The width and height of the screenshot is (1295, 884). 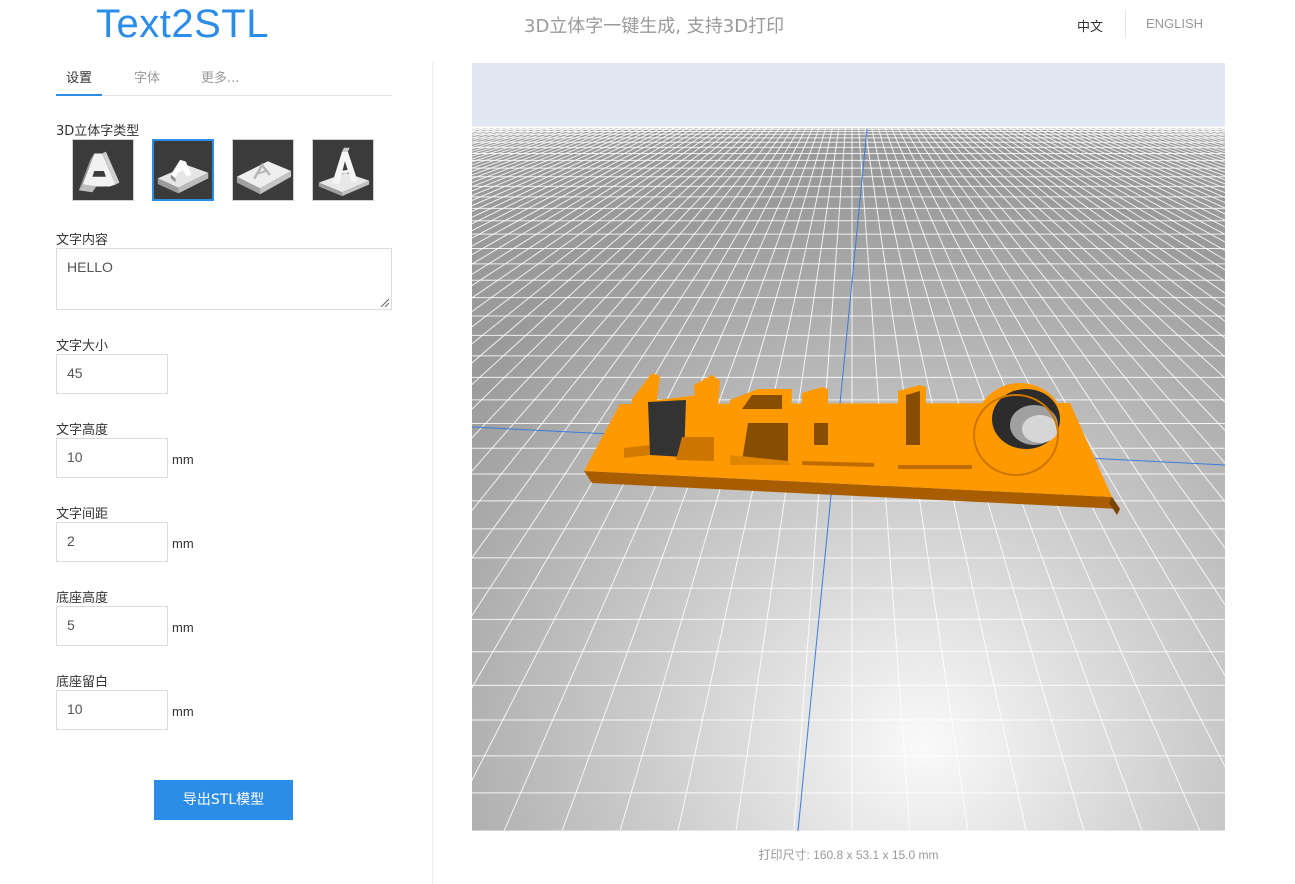 I want to click on text-content-value: HELLO, so click(x=90, y=267).